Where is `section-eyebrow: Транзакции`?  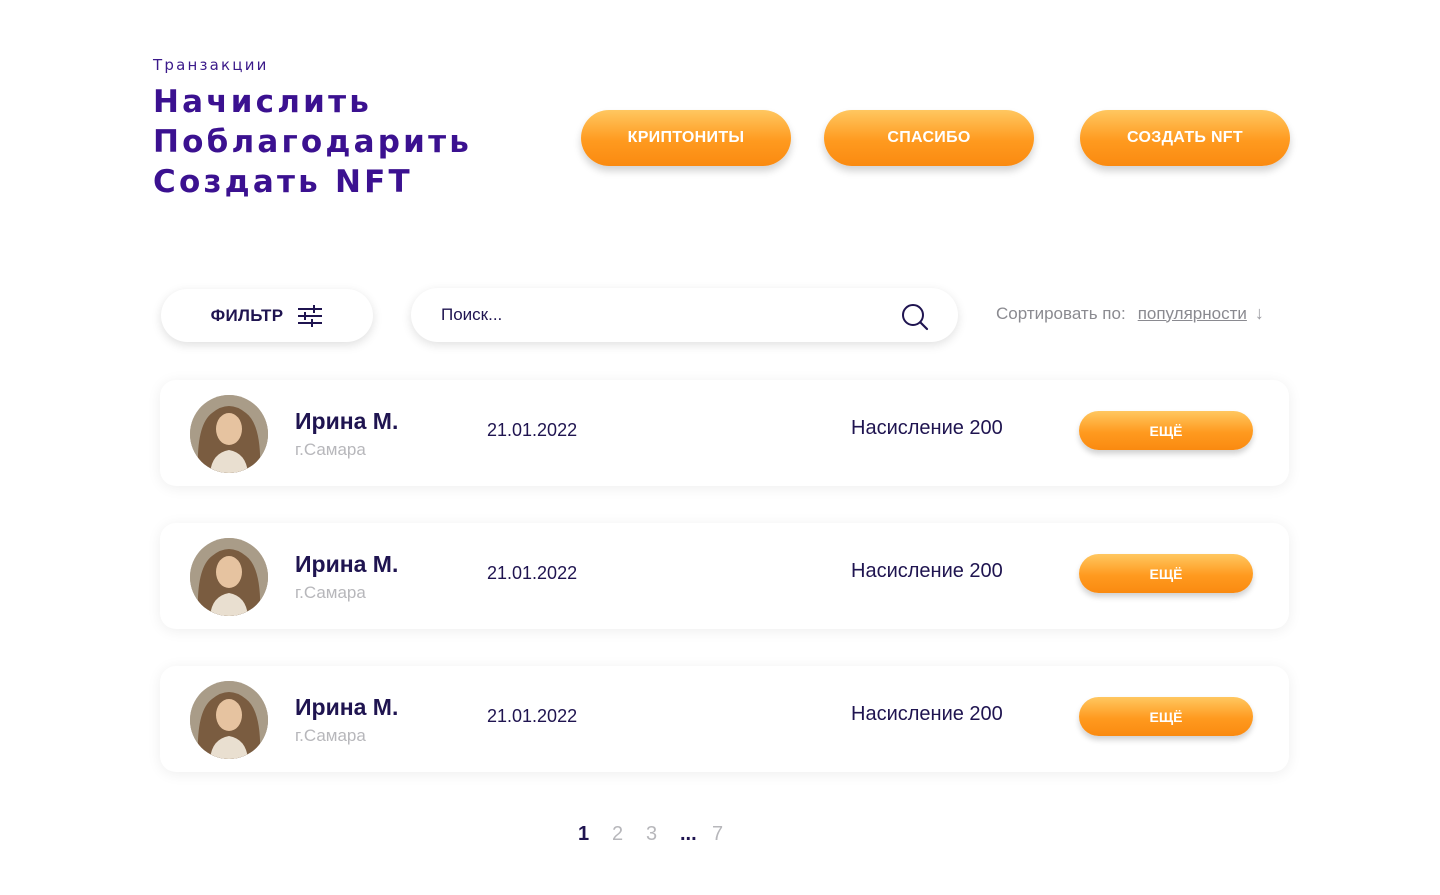 section-eyebrow: Транзакции is located at coordinates (211, 65).